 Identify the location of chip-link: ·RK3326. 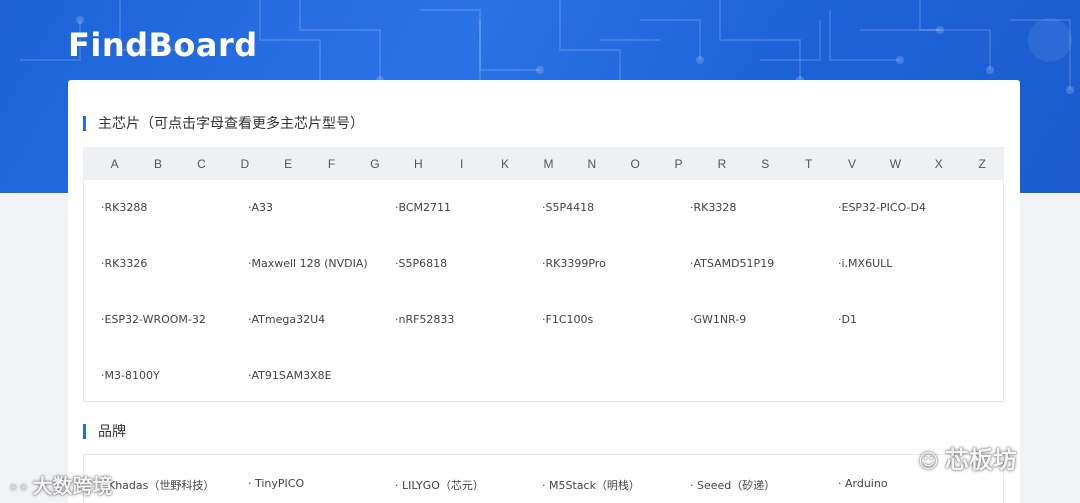
(124, 263).